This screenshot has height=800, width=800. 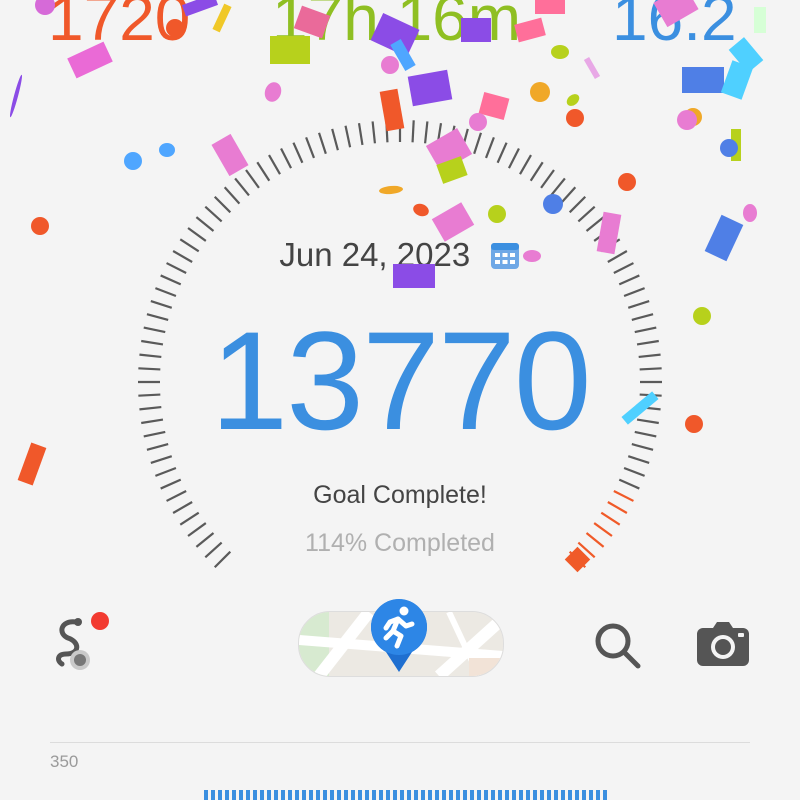 What do you see at coordinates (100, 621) in the screenshot?
I see `notification-dot` at bounding box center [100, 621].